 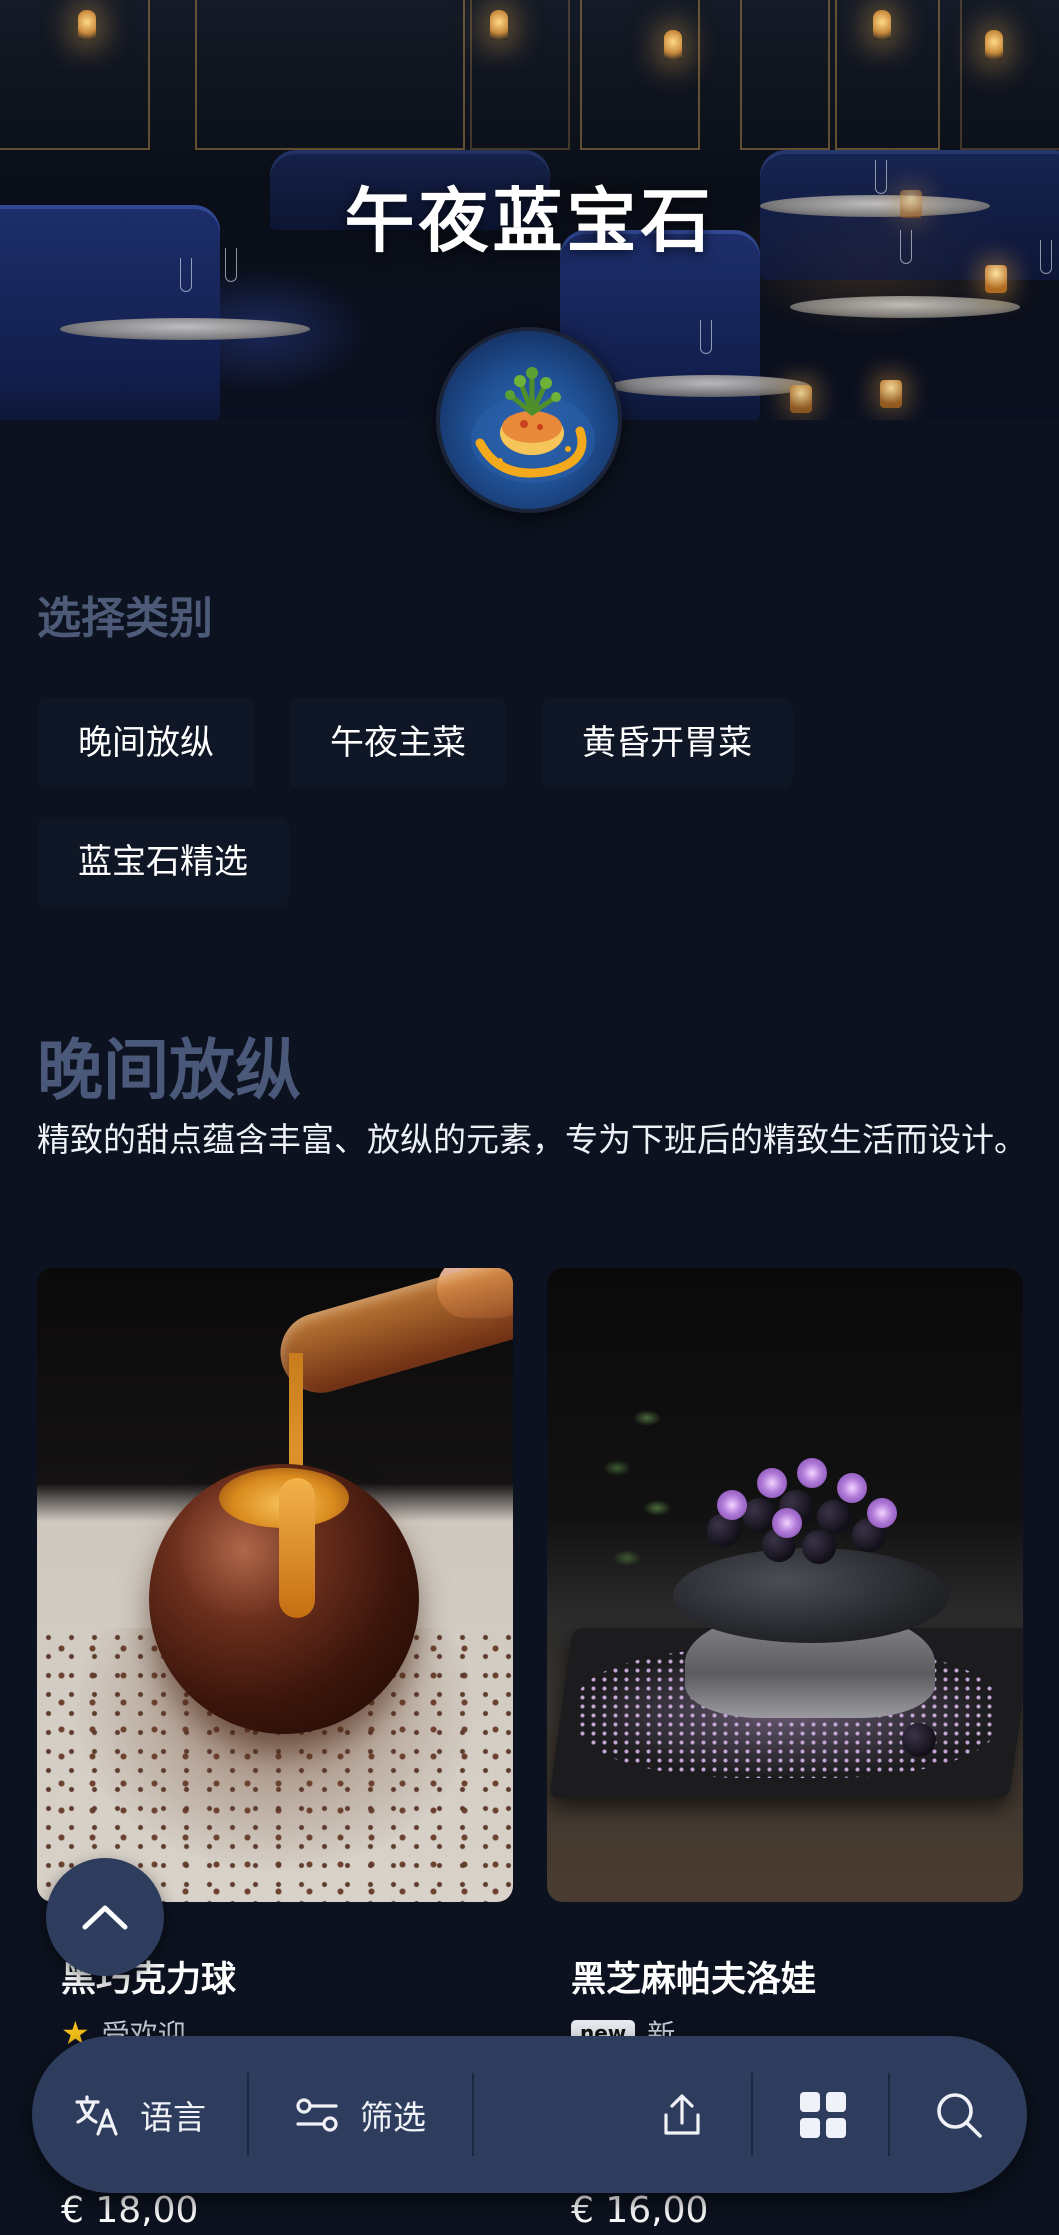 I want to click on category-chip: 午夜主菜, so click(x=398, y=743).